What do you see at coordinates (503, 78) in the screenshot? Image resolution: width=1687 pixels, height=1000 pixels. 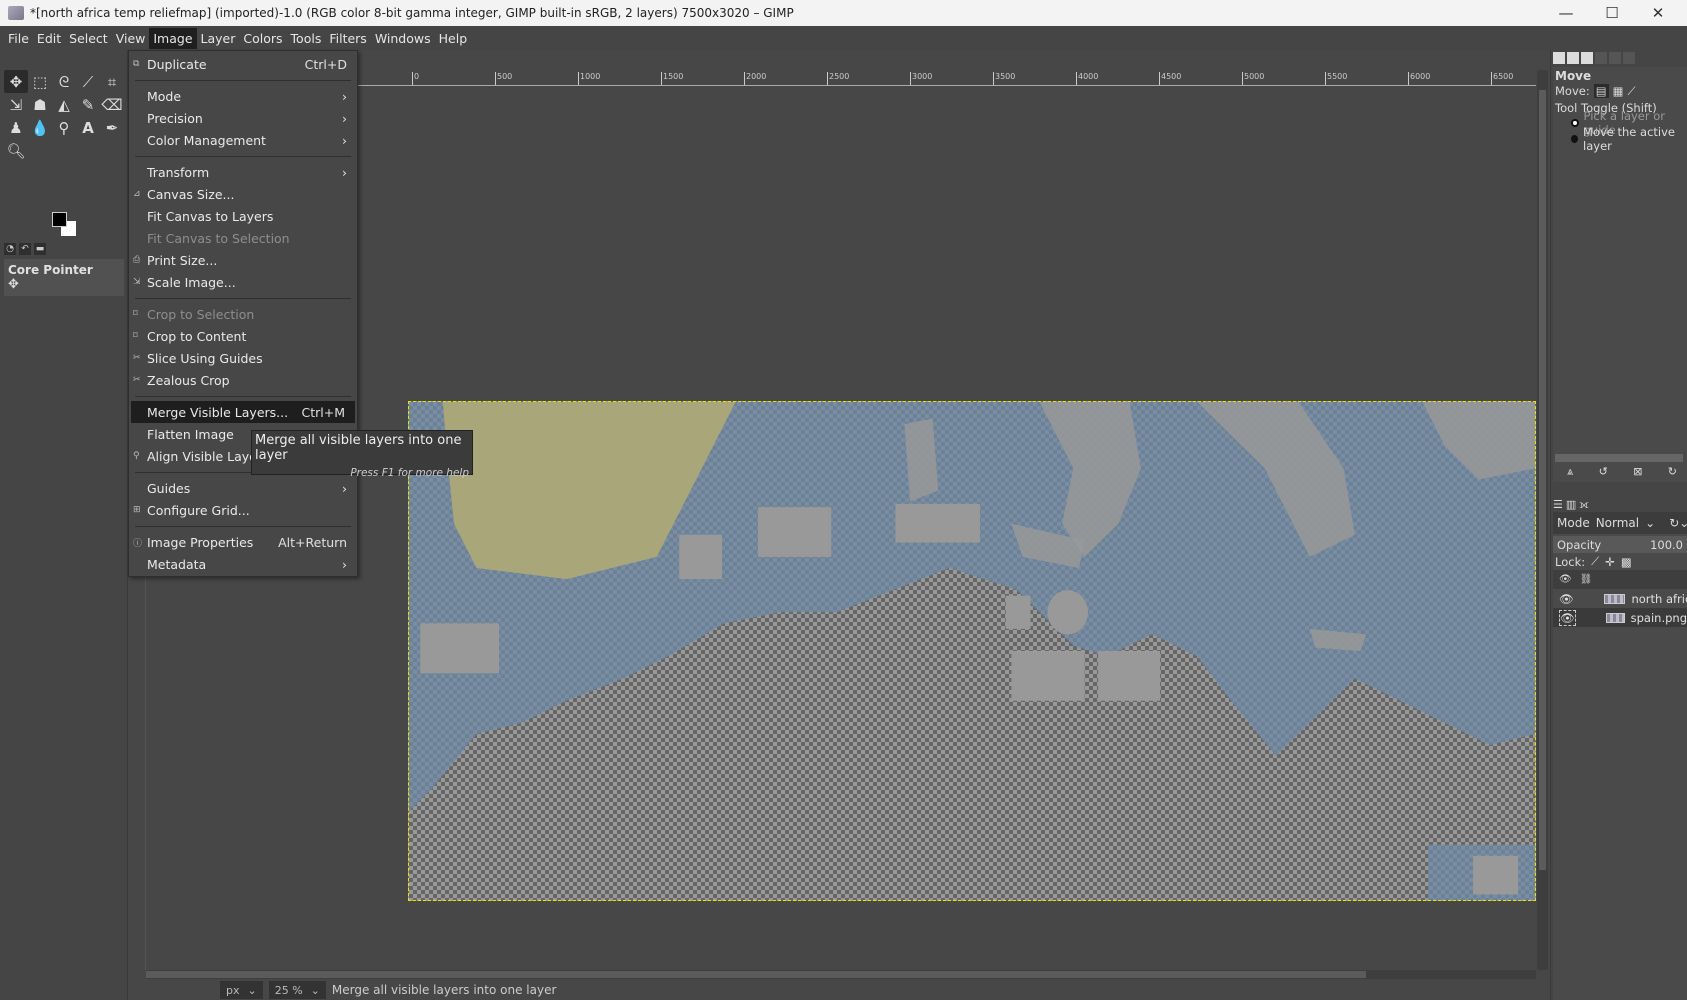 I see `ruler-label: 500` at bounding box center [503, 78].